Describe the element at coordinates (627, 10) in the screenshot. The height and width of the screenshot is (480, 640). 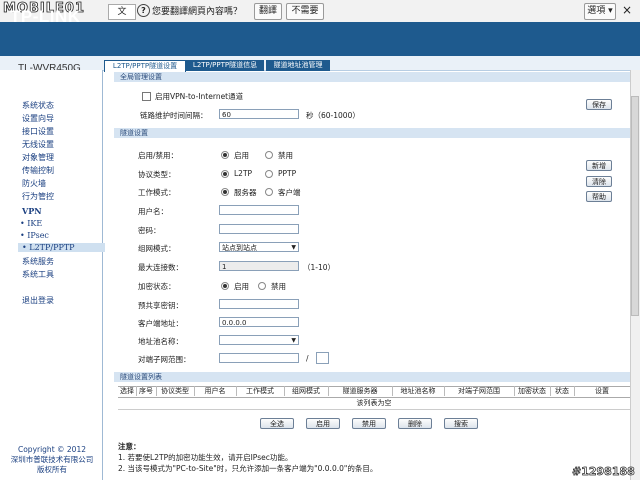
I see `close-icon: ×` at that location.